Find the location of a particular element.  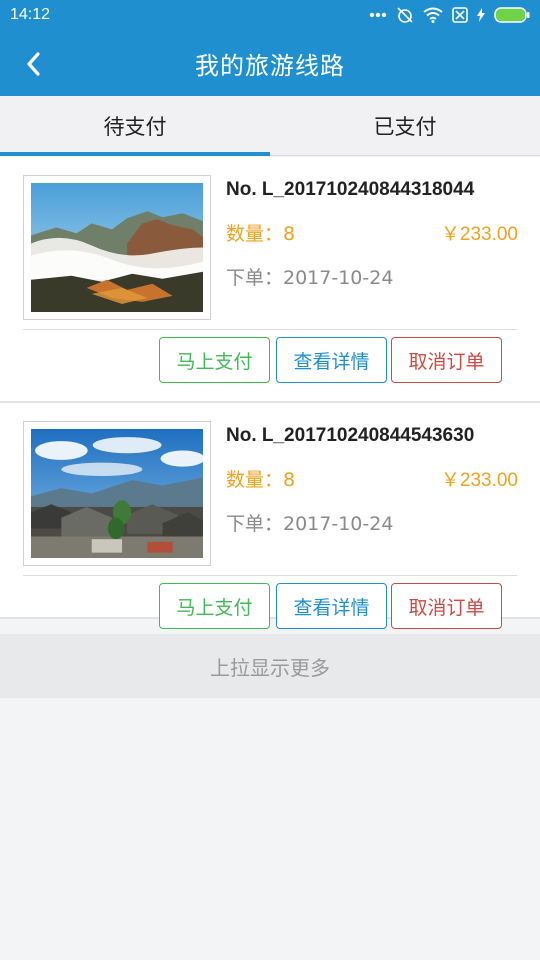

charging-icon is located at coordinates (481, 15).